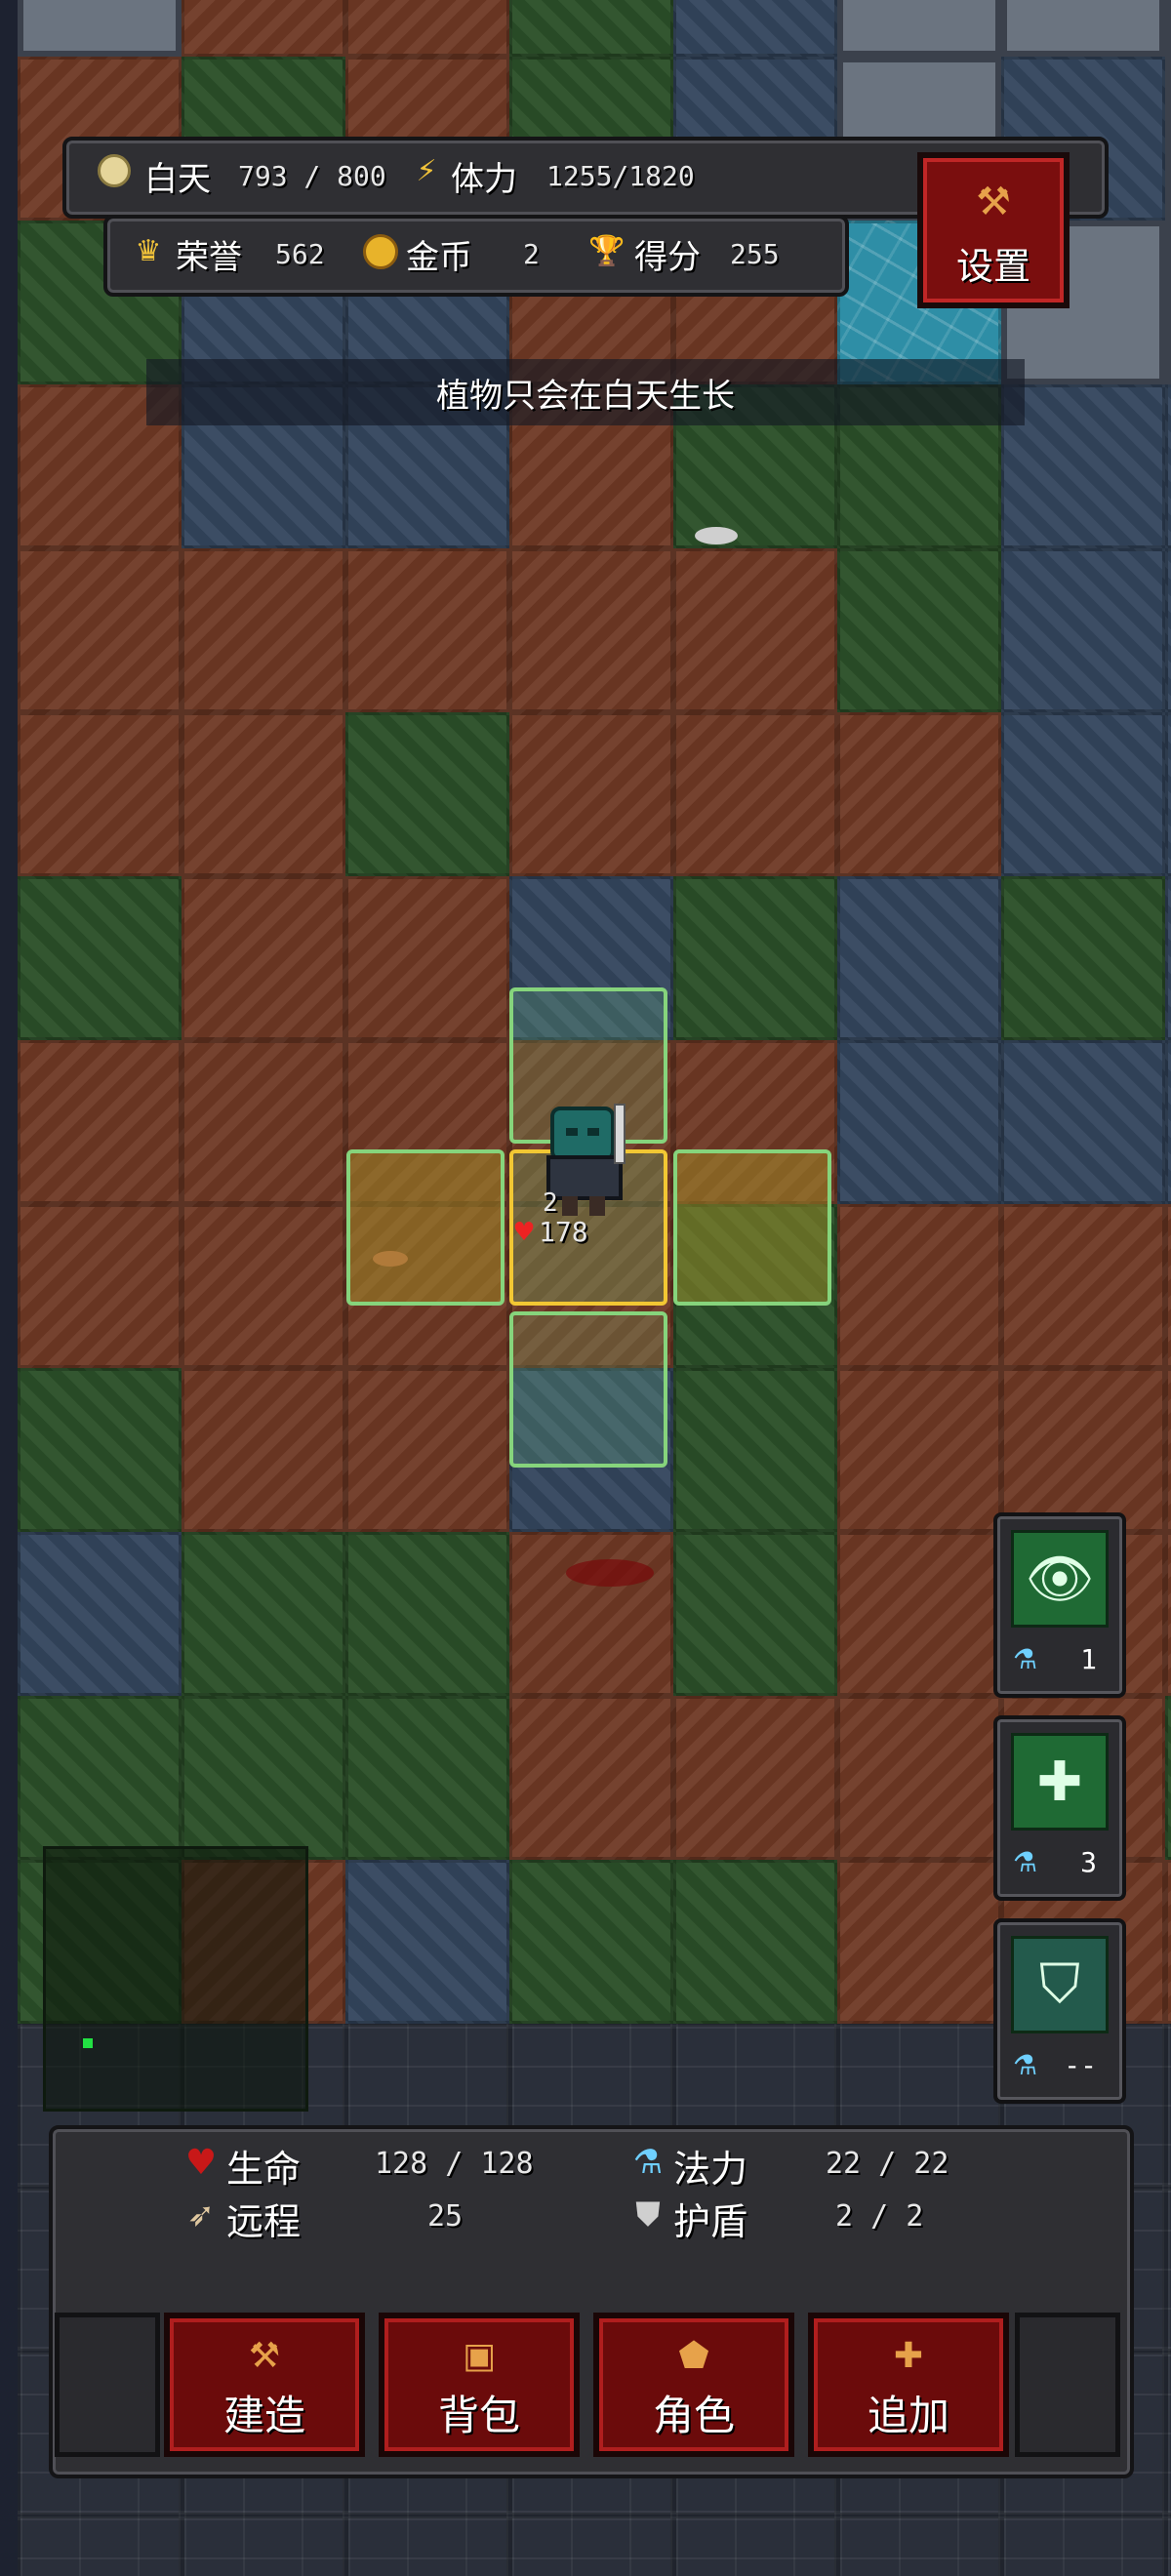  What do you see at coordinates (607, 250) in the screenshot?
I see `trophy-icon: 🏆` at bounding box center [607, 250].